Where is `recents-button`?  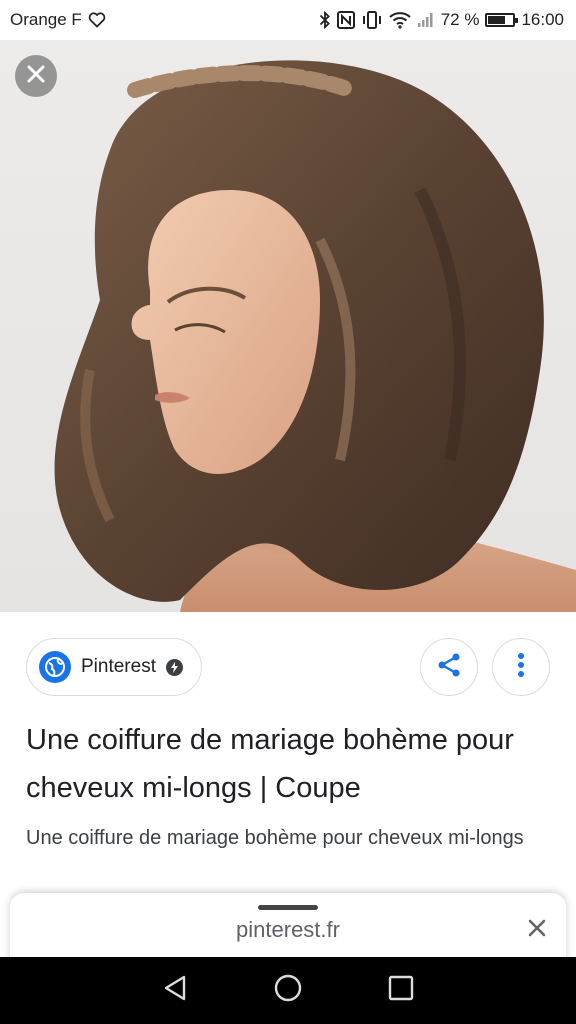
recents-button is located at coordinates (401, 991).